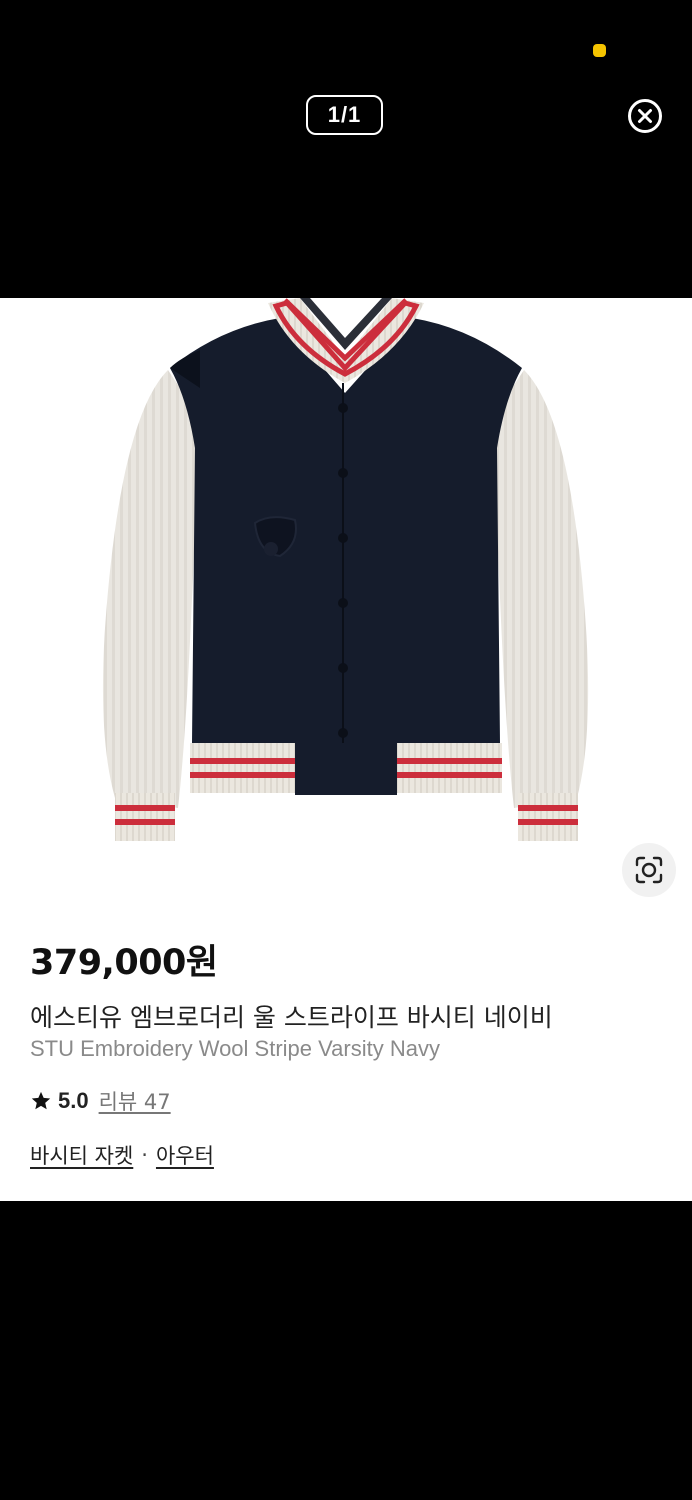  I want to click on product-name-english: STU Embroidery Wool Stripe Varsity Navy, so click(235, 1048).